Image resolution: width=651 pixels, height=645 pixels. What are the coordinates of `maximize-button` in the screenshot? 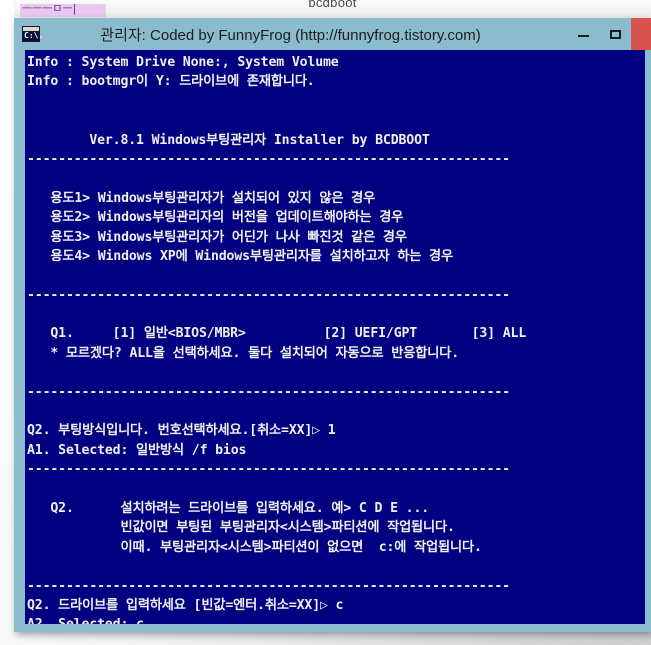 It's located at (615, 34).